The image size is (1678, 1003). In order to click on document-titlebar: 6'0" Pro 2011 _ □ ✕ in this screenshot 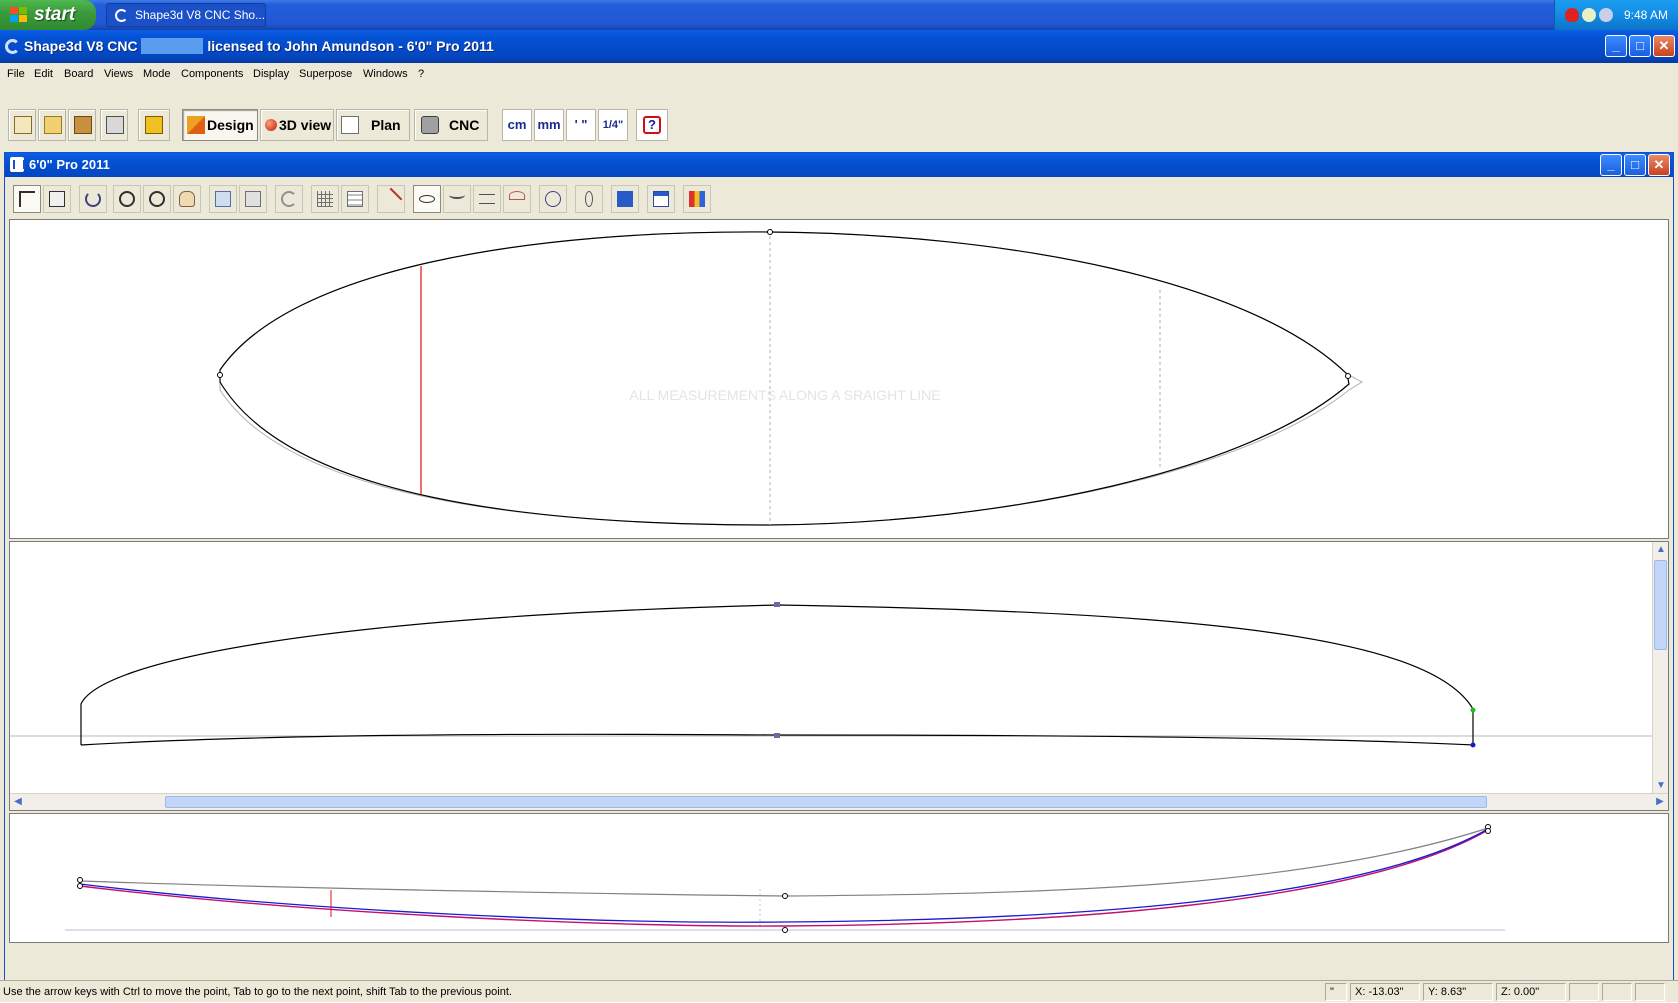, I will do `click(839, 165)`.